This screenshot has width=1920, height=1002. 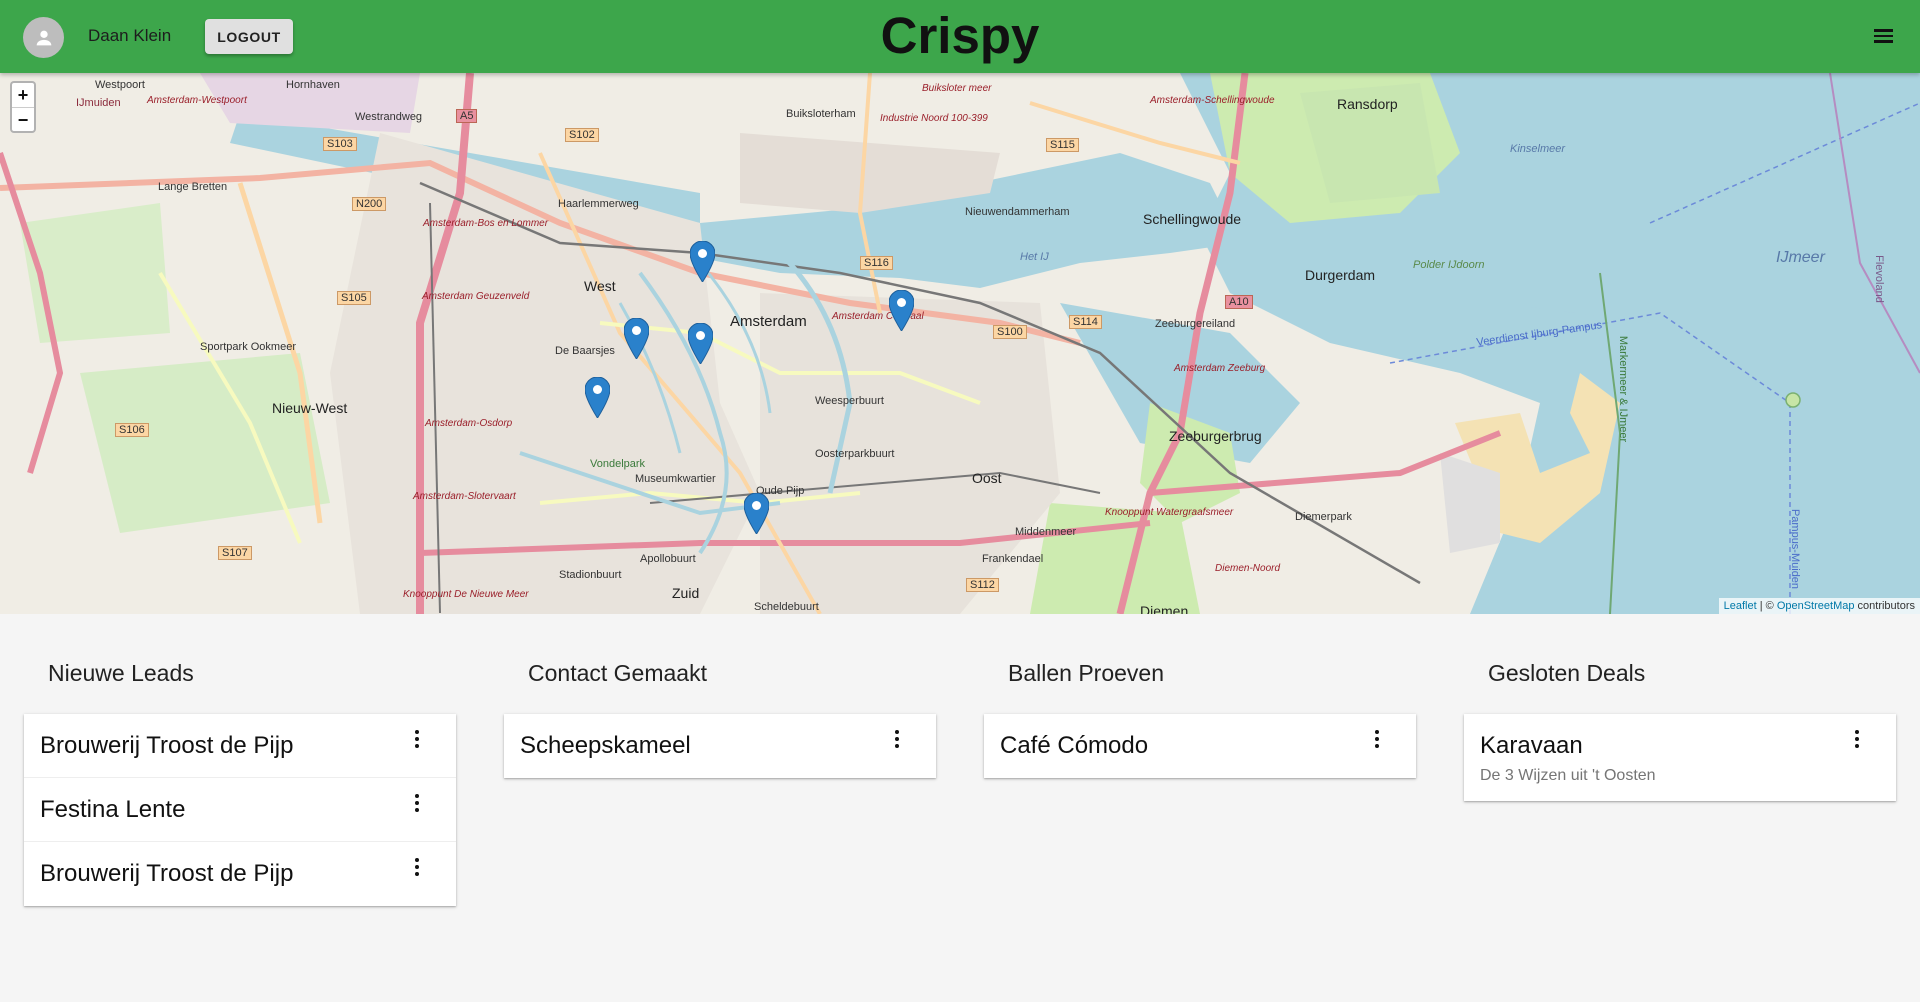 What do you see at coordinates (960, 36) in the screenshot?
I see `app-bar: Daan Klein LOGOUT Crispy` at bounding box center [960, 36].